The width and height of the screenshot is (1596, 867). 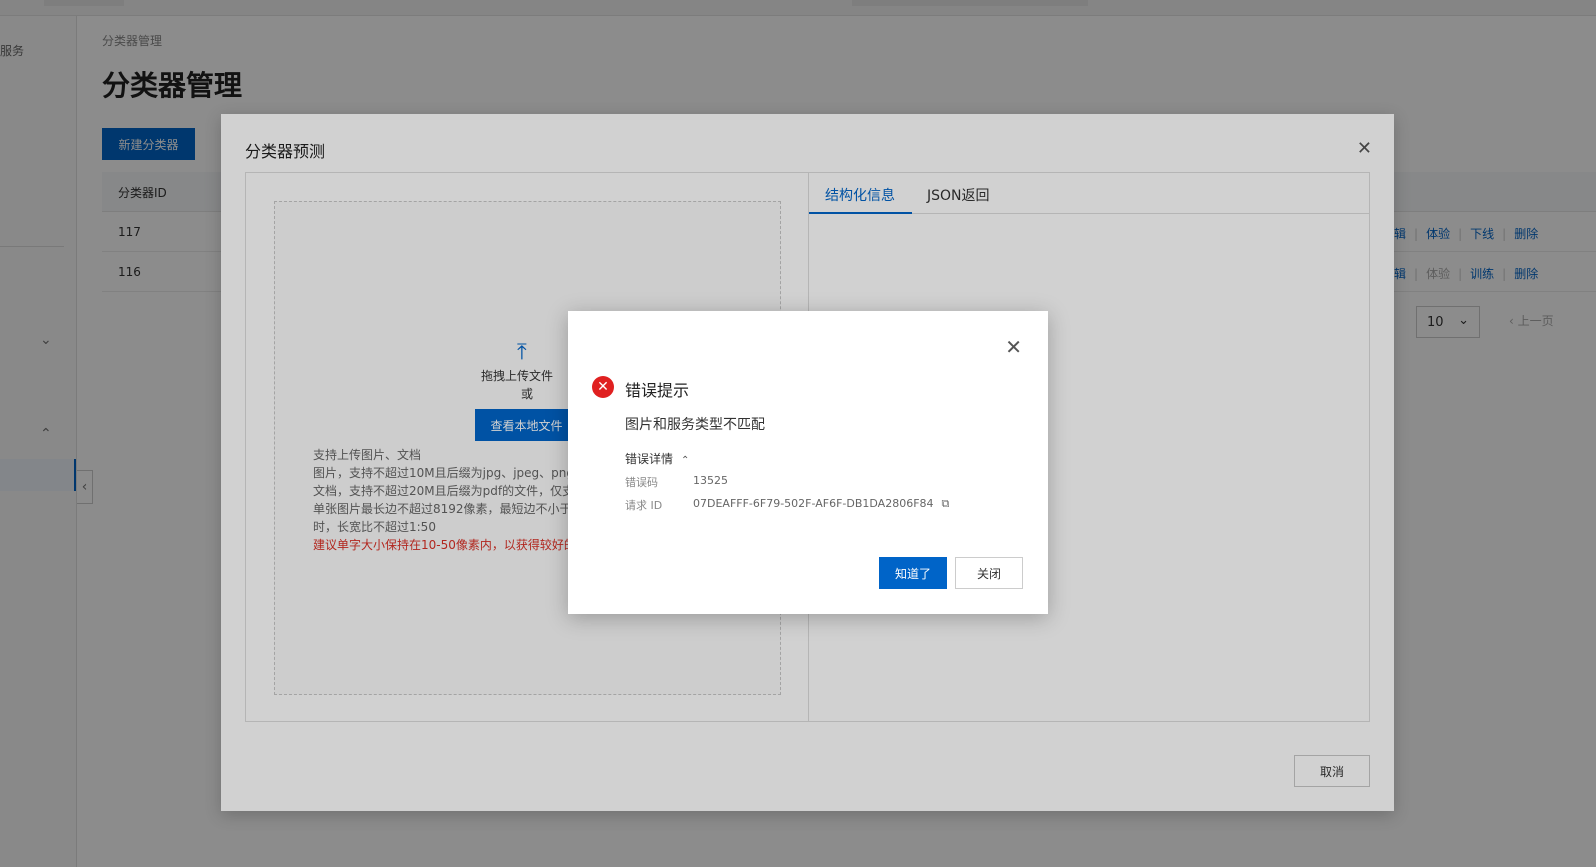 I want to click on copy-icon: ⧉, so click(x=946, y=504).